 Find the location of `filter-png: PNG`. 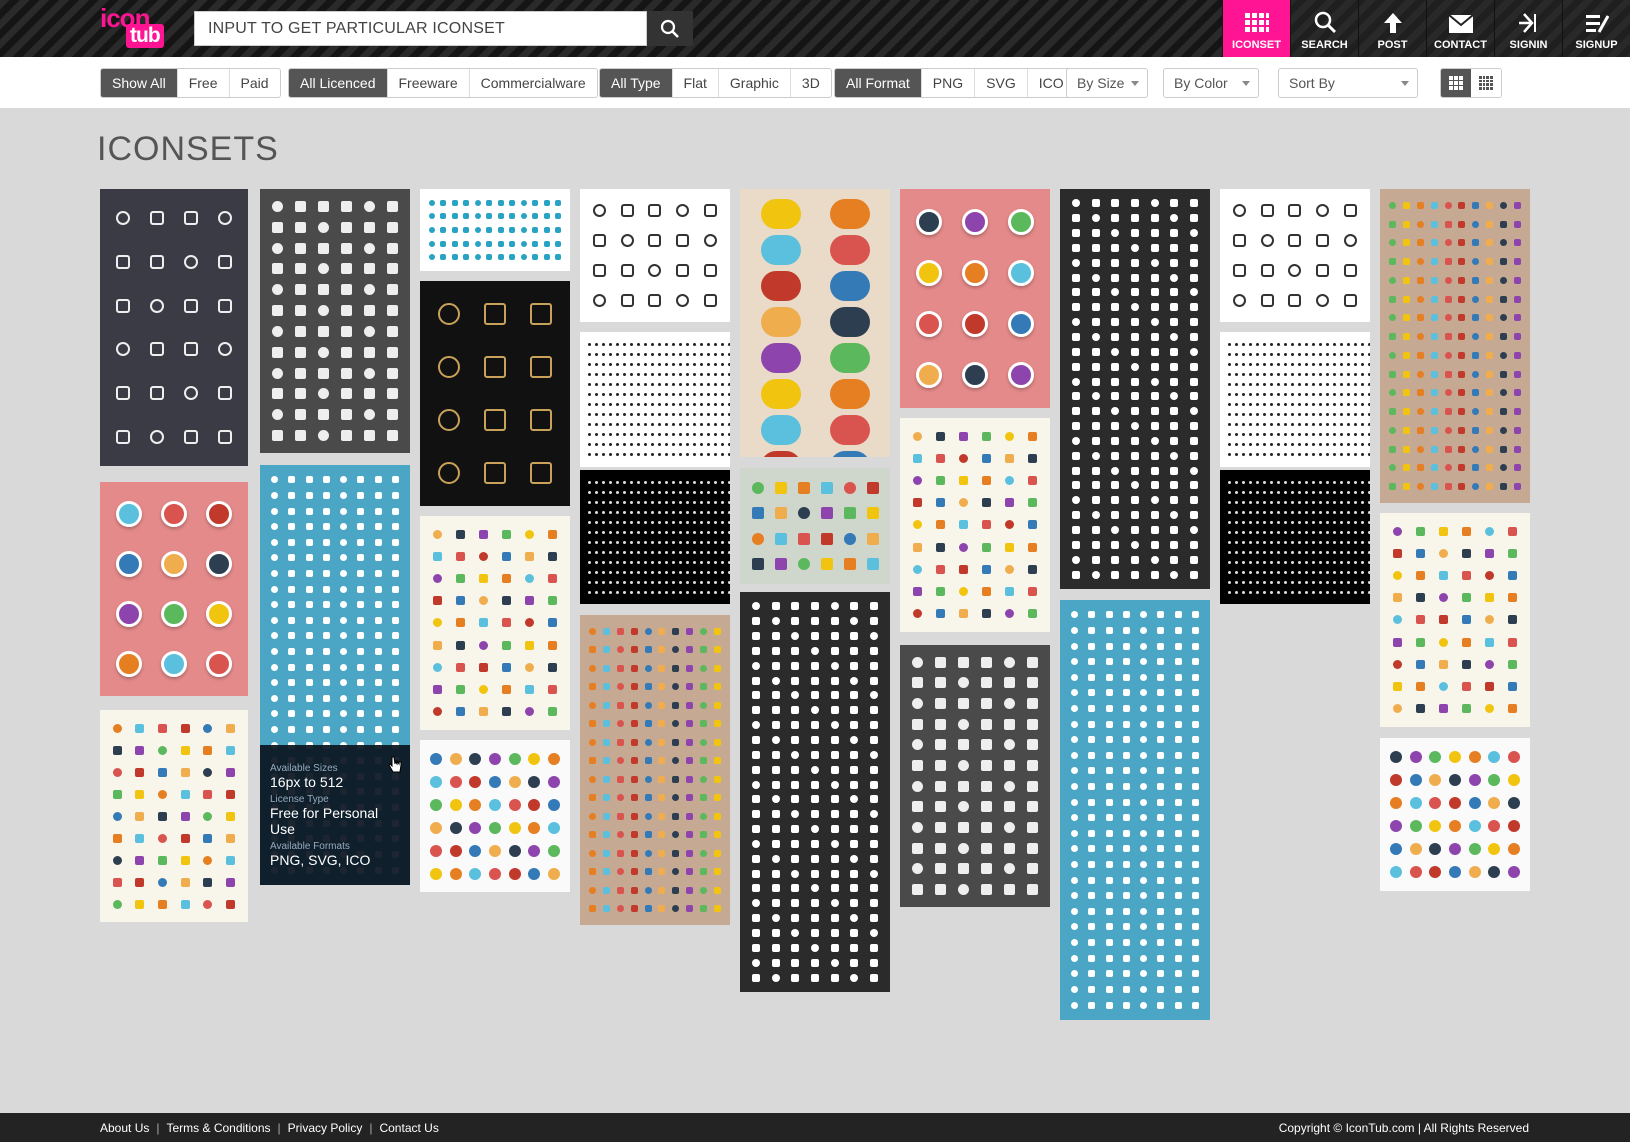

filter-png: PNG is located at coordinates (947, 83).